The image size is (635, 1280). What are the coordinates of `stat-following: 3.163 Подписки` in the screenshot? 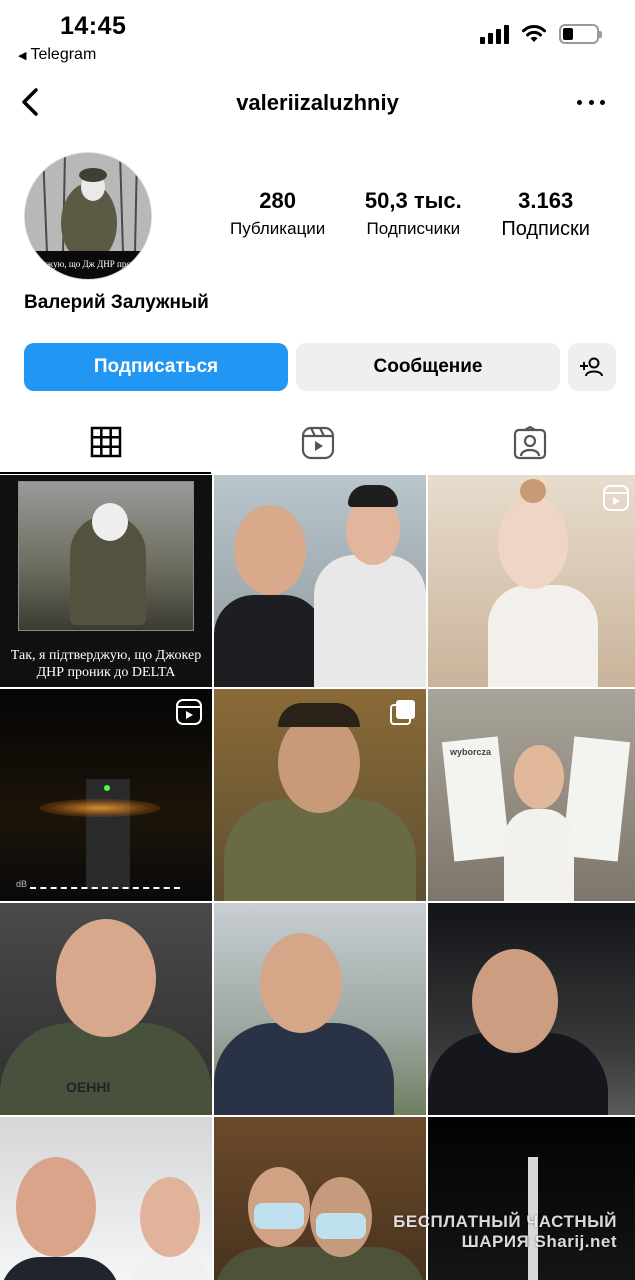 It's located at (545, 214).